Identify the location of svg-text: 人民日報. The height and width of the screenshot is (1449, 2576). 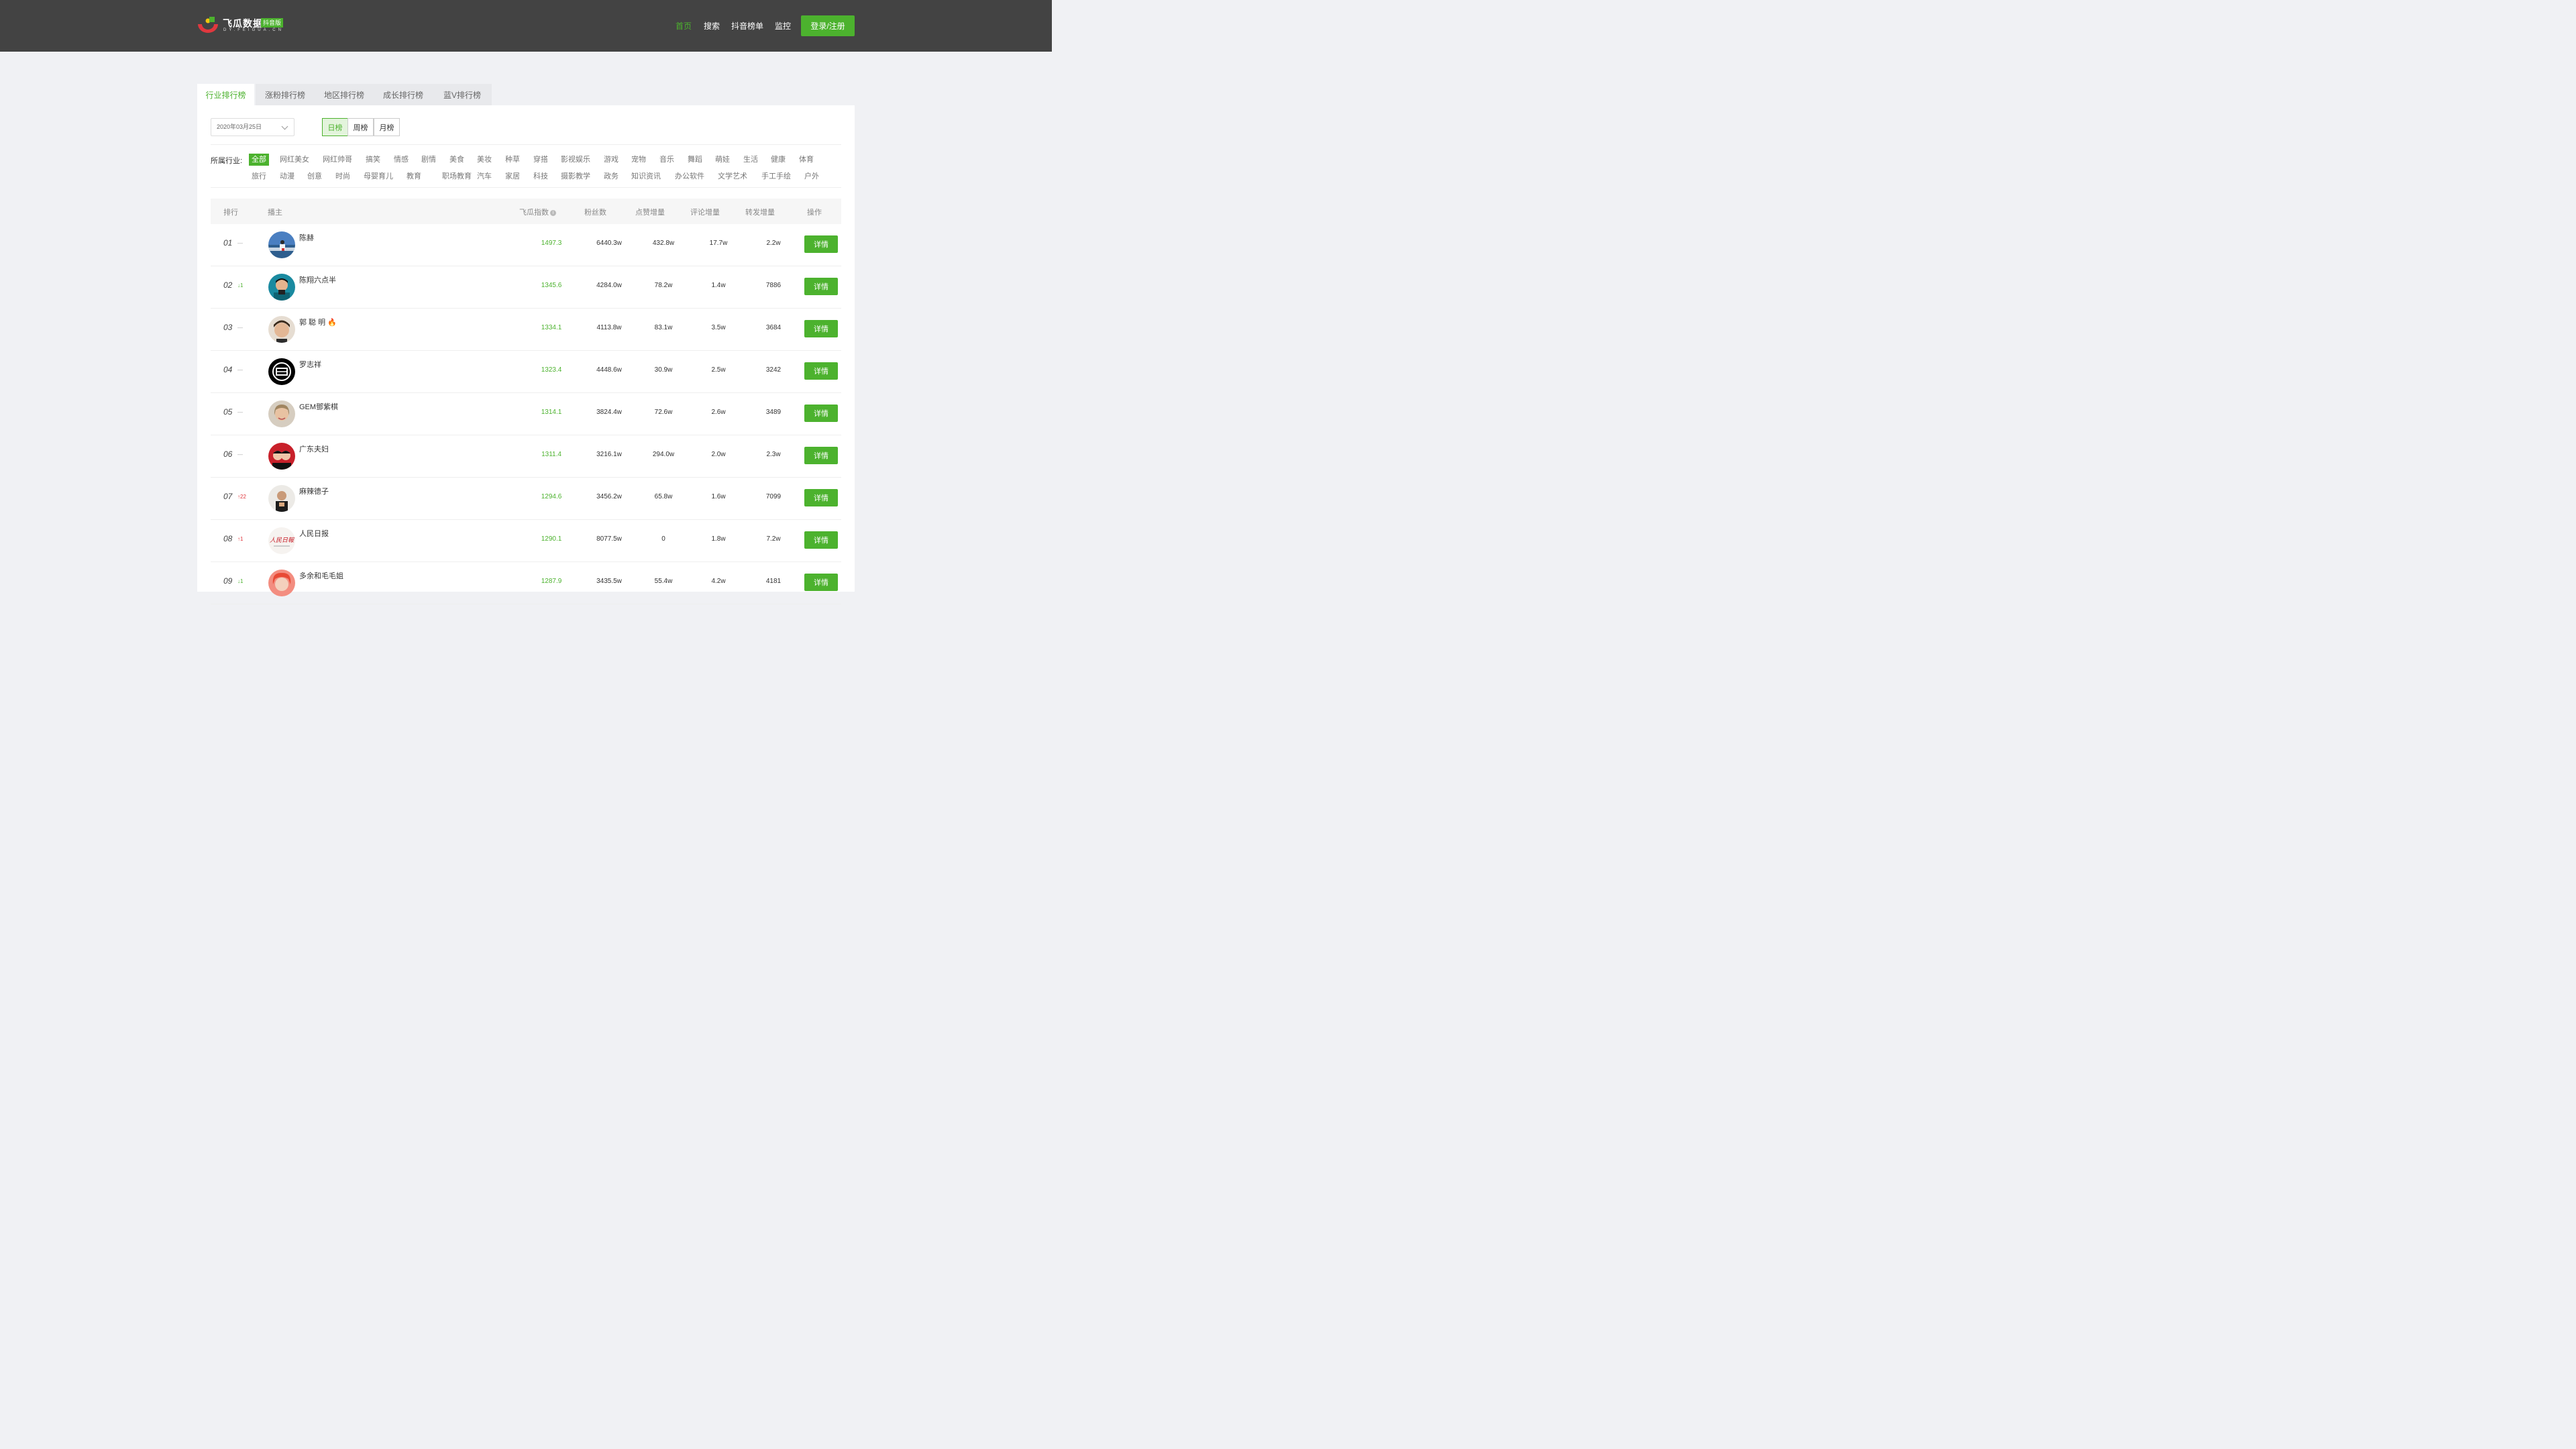
(282, 540).